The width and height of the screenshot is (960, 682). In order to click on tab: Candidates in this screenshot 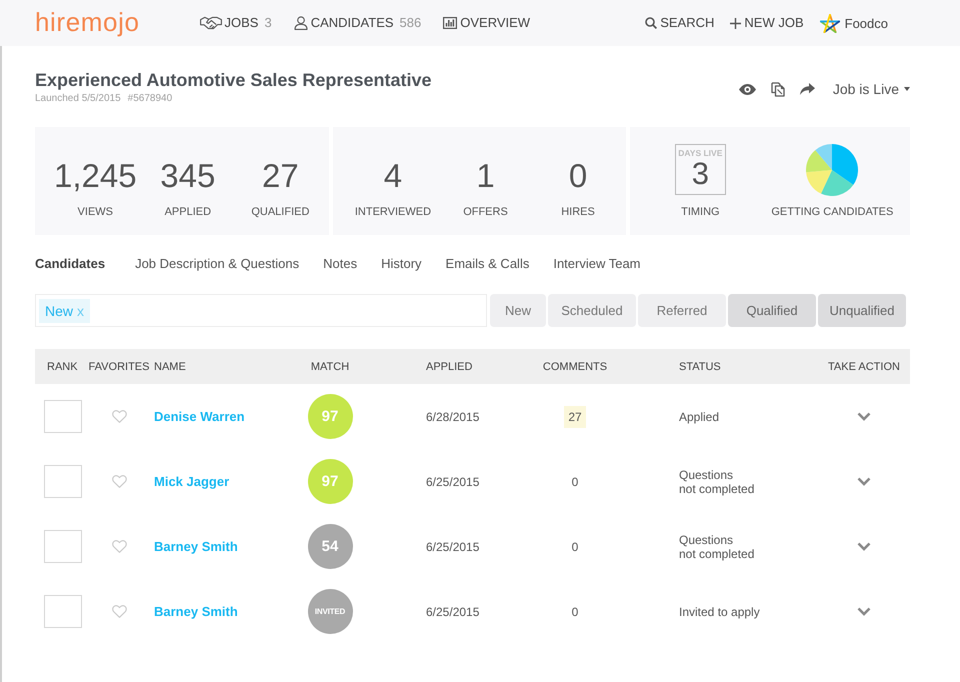, I will do `click(70, 264)`.